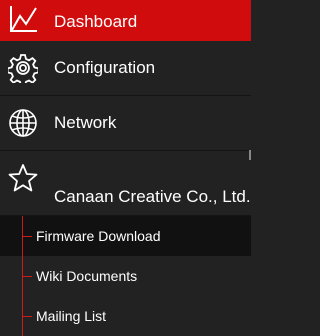 The image size is (320, 336). What do you see at coordinates (23, 123) in the screenshot?
I see `globe-icon` at bounding box center [23, 123].